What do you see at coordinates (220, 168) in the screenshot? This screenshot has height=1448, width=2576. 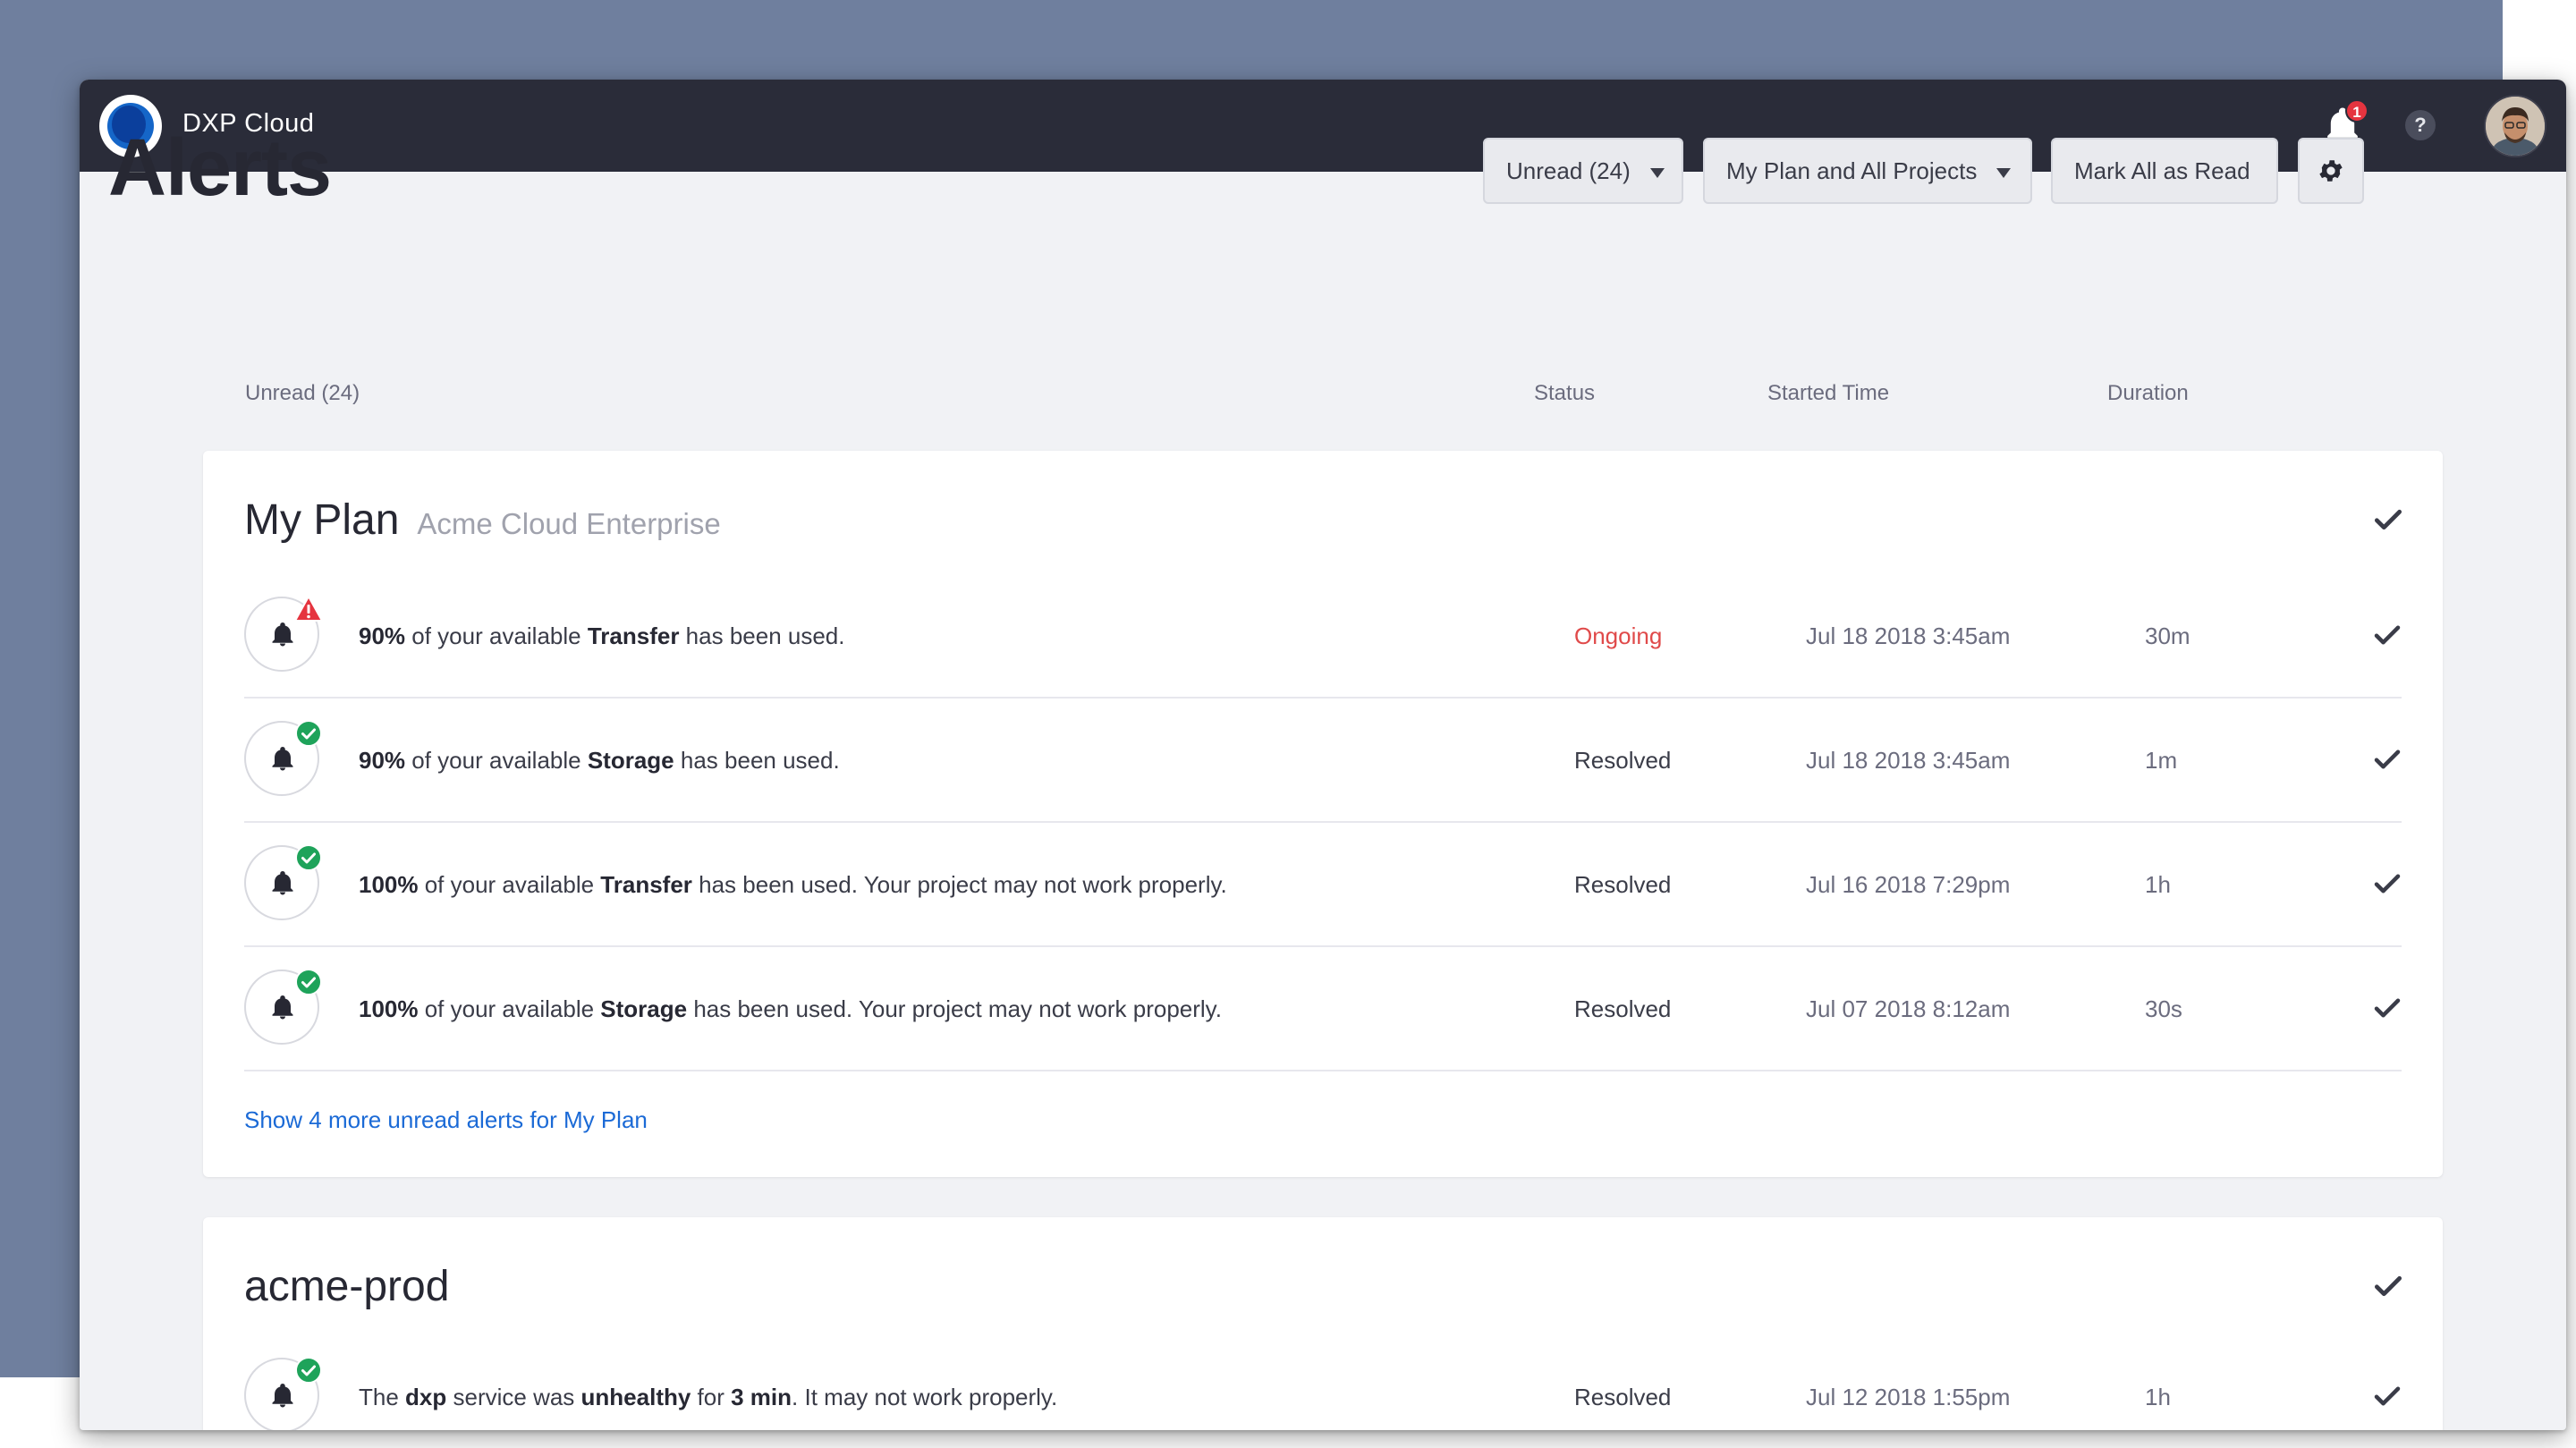 I see `page-title: Alerts` at bounding box center [220, 168].